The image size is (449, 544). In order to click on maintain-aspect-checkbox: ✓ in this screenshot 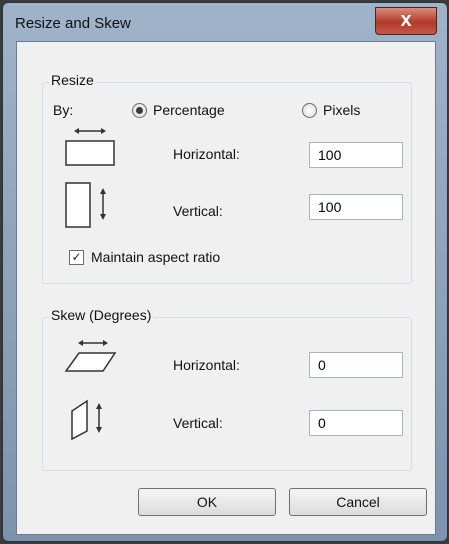, I will do `click(76, 257)`.